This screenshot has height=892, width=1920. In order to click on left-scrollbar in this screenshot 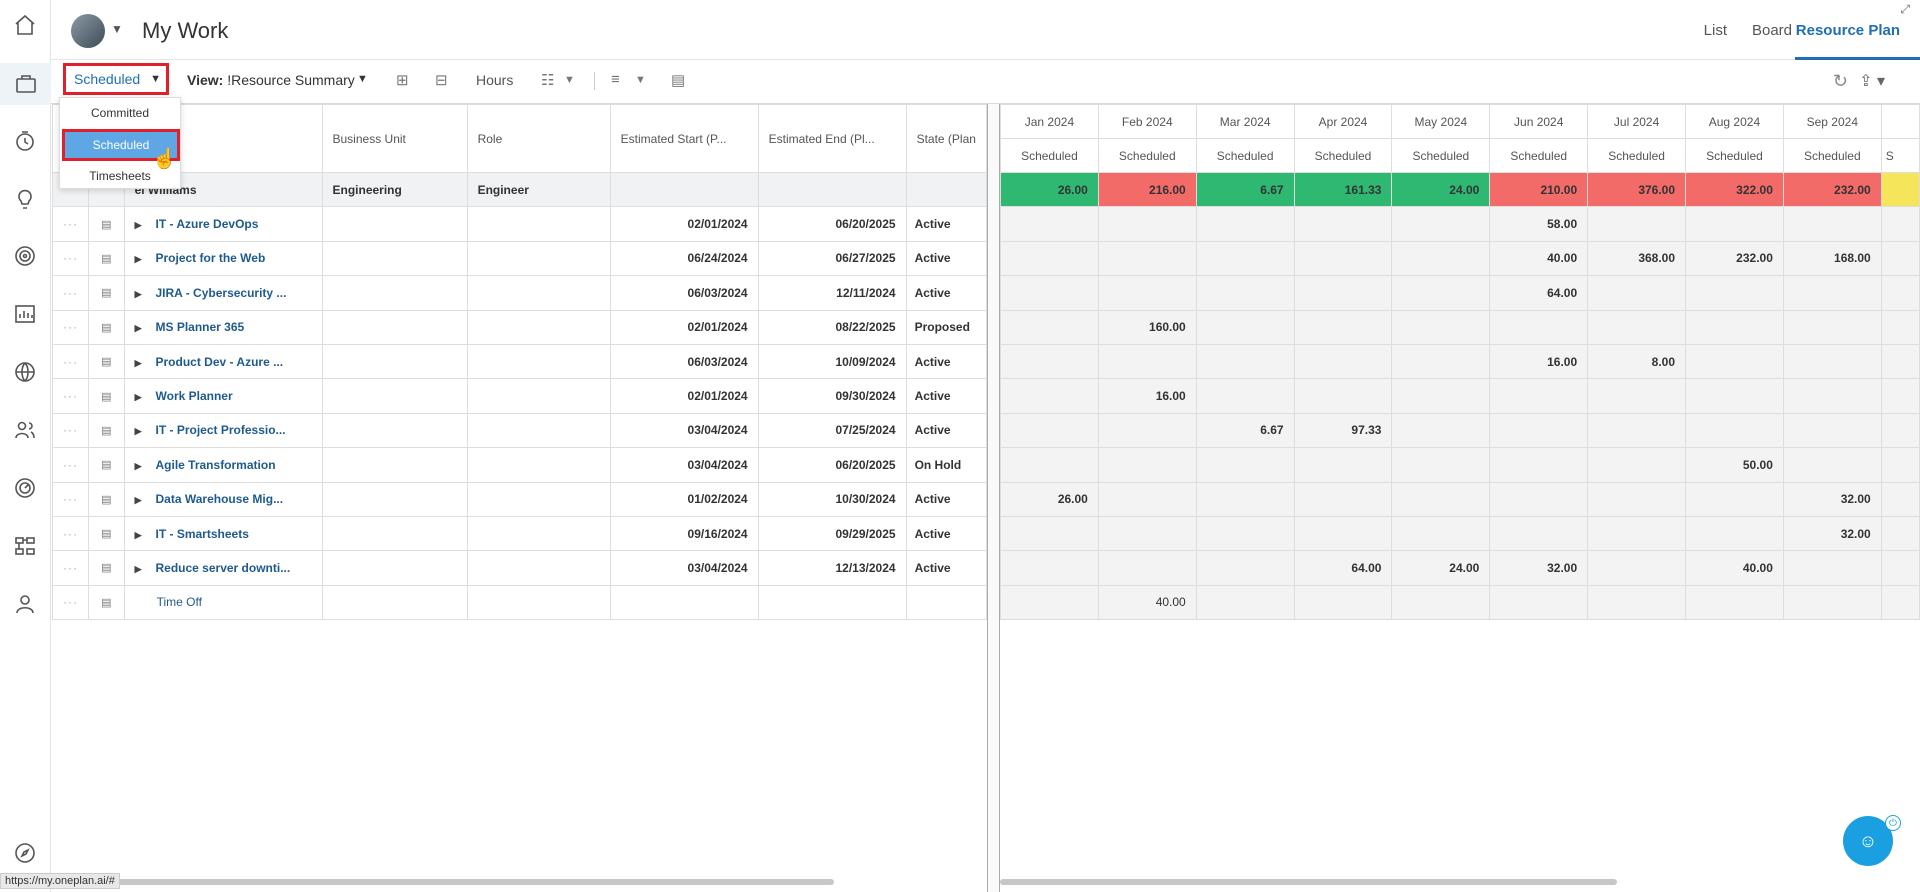, I will do `click(443, 882)`.